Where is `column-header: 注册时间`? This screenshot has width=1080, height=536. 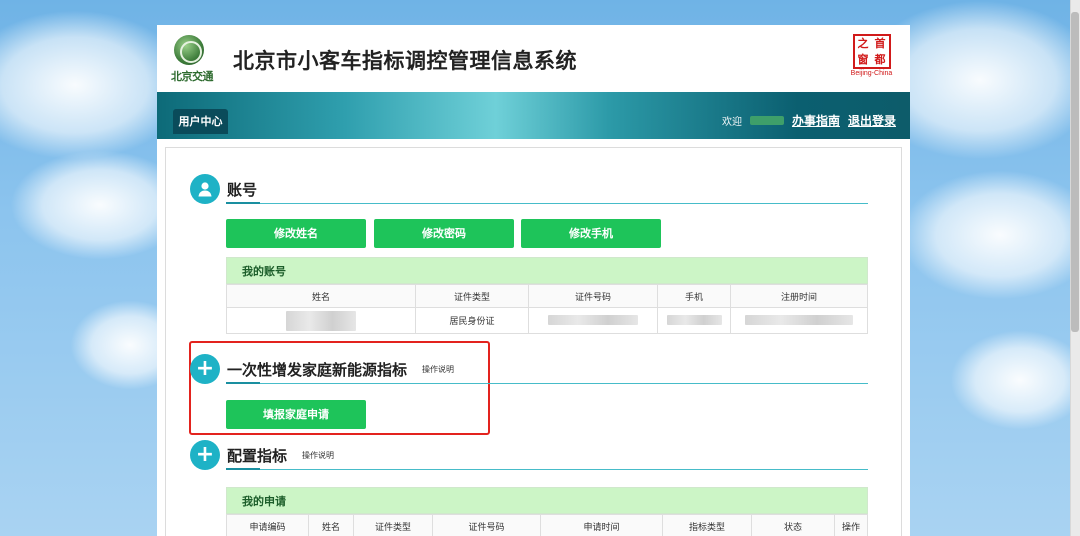
column-header: 注册时间 is located at coordinates (799, 296).